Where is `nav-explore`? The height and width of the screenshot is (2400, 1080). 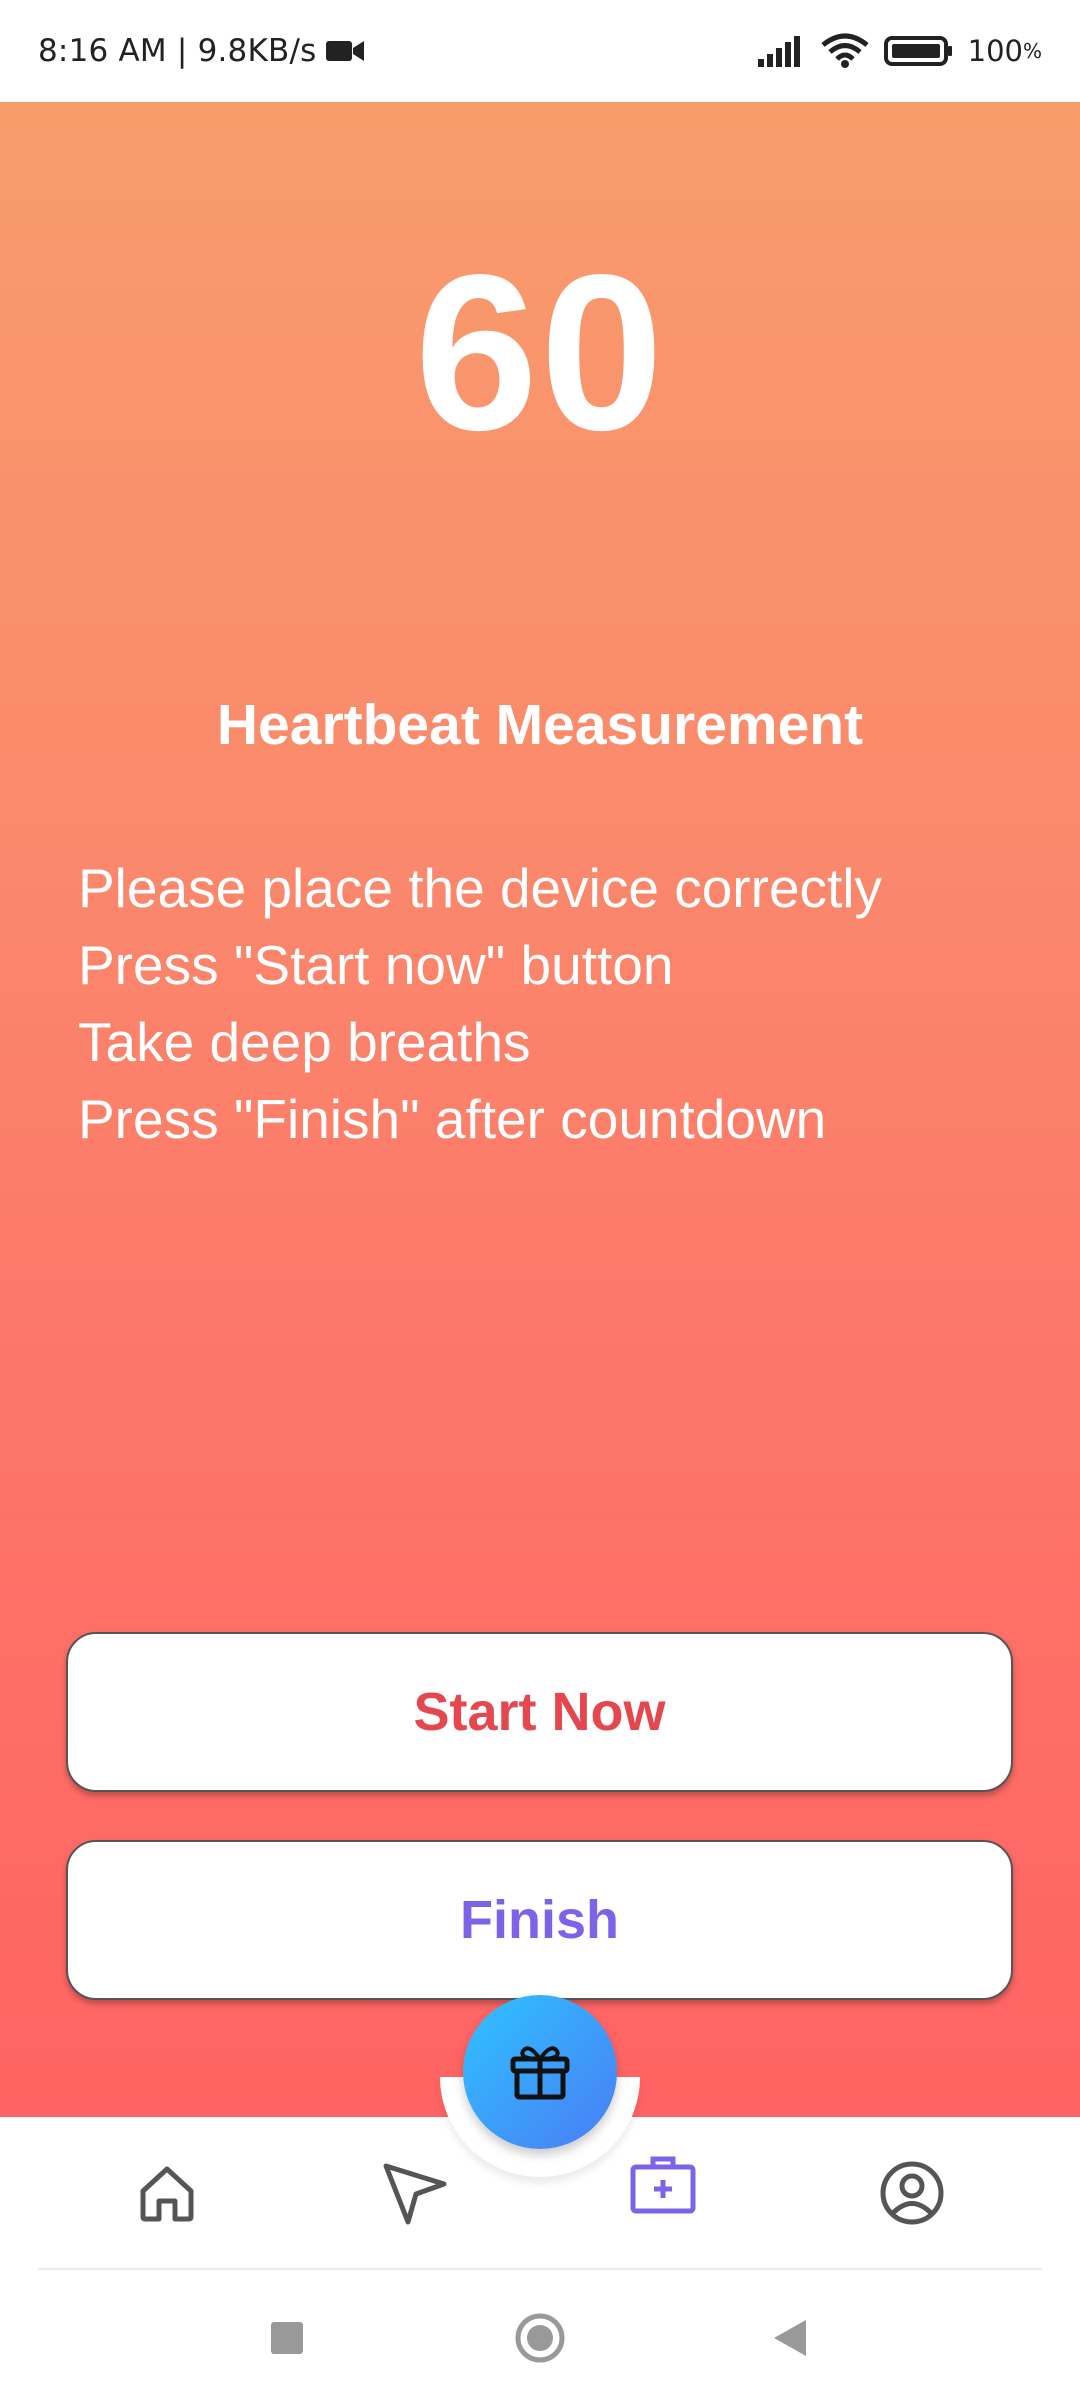 nav-explore is located at coordinates (415, 2195).